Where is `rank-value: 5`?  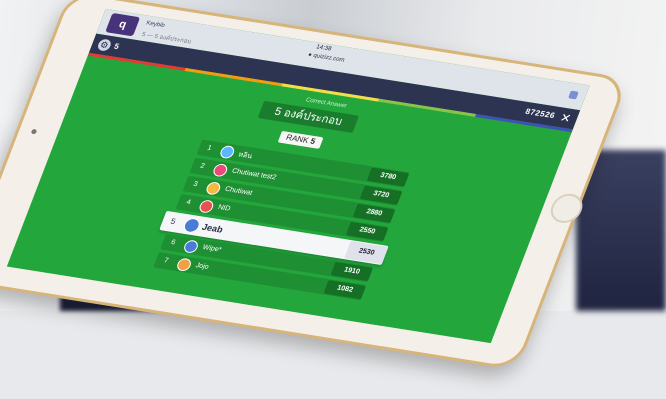 rank-value: 5 is located at coordinates (312, 141).